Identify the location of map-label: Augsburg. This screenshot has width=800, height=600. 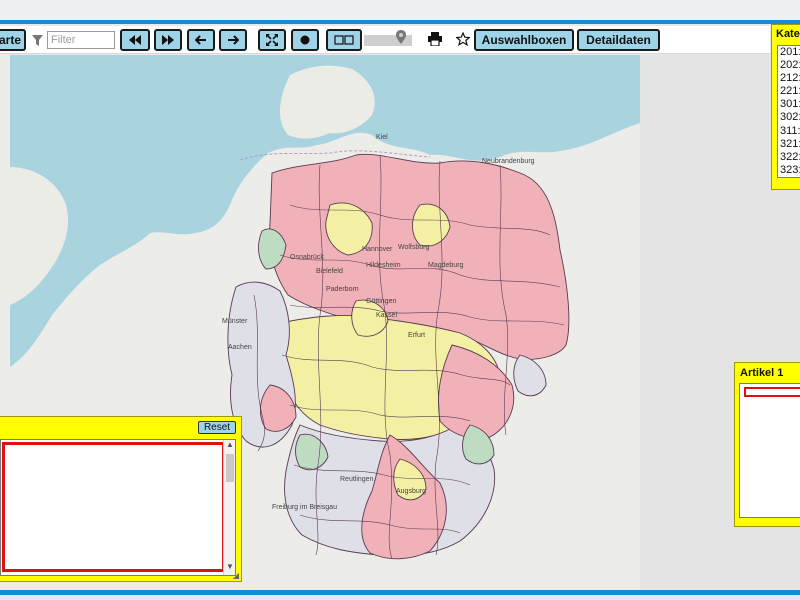
(411, 491).